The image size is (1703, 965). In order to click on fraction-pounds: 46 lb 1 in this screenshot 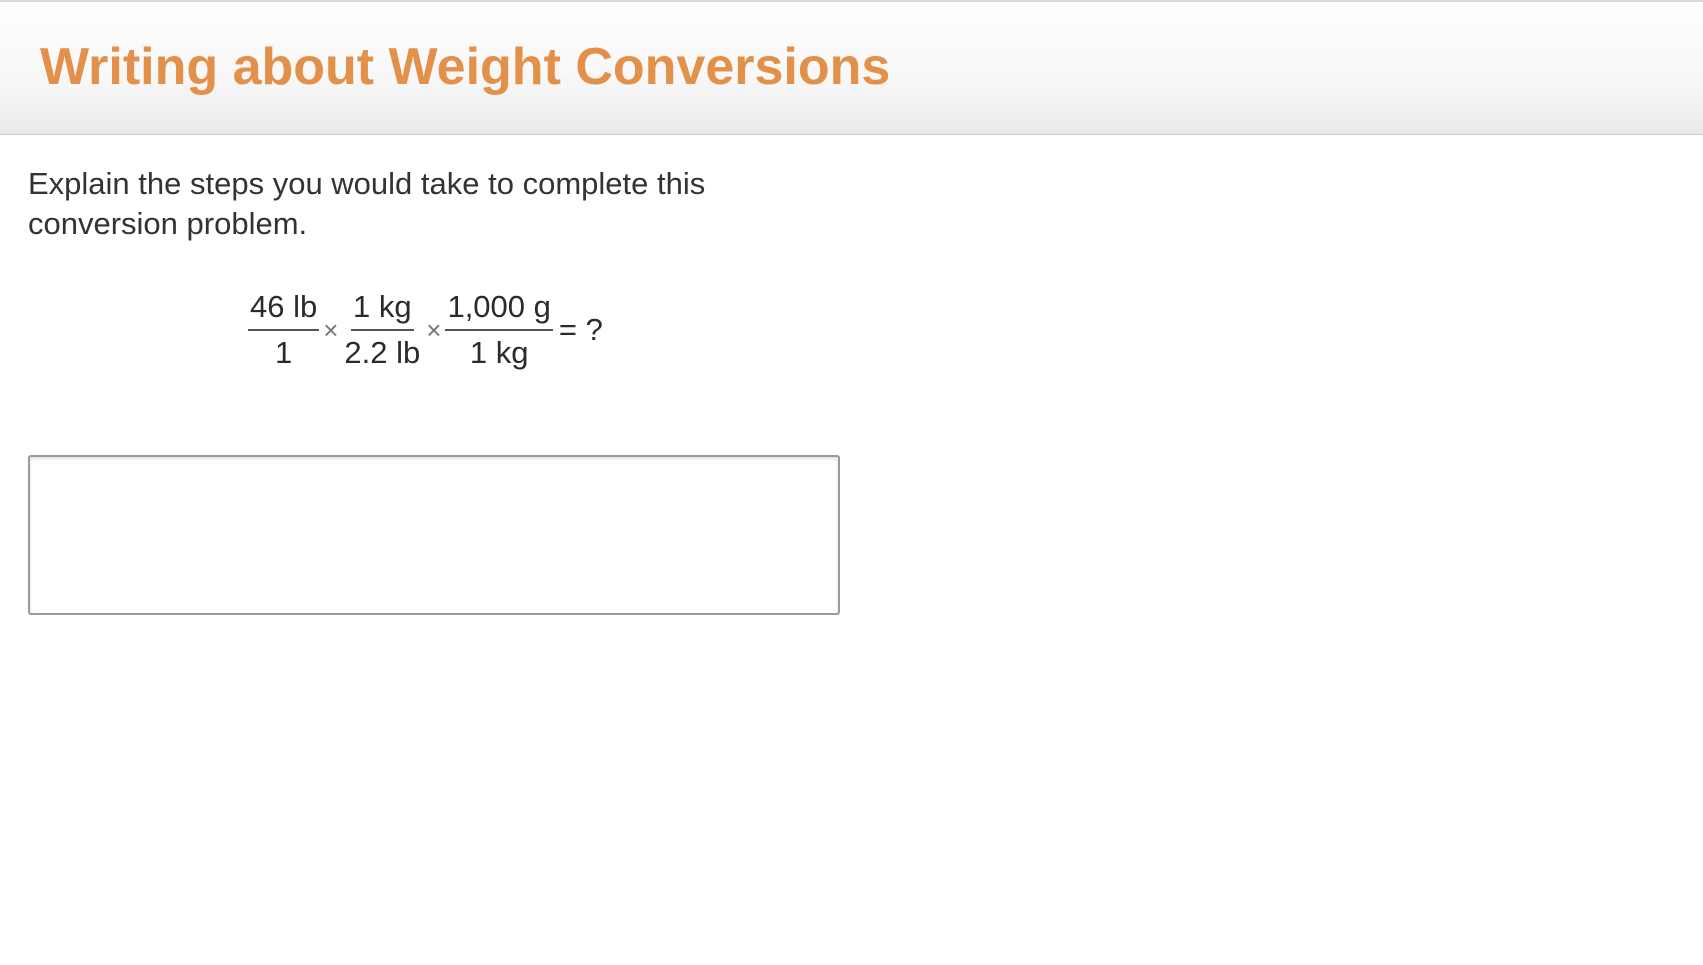, I will do `click(284, 330)`.